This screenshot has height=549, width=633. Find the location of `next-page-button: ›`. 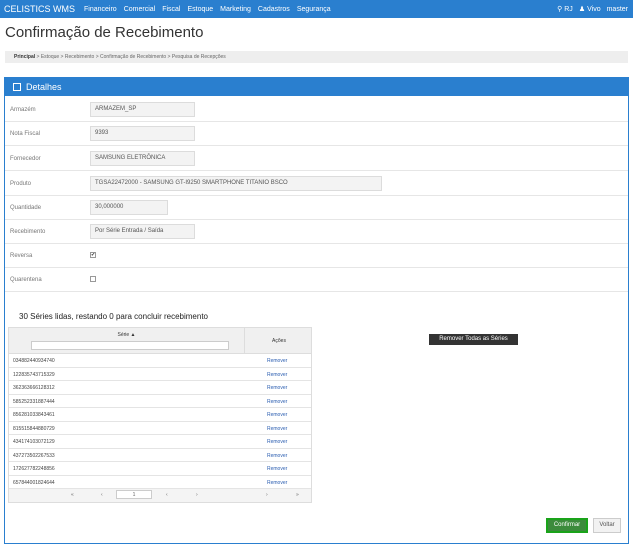

next-page-button: › is located at coordinates (267, 495).